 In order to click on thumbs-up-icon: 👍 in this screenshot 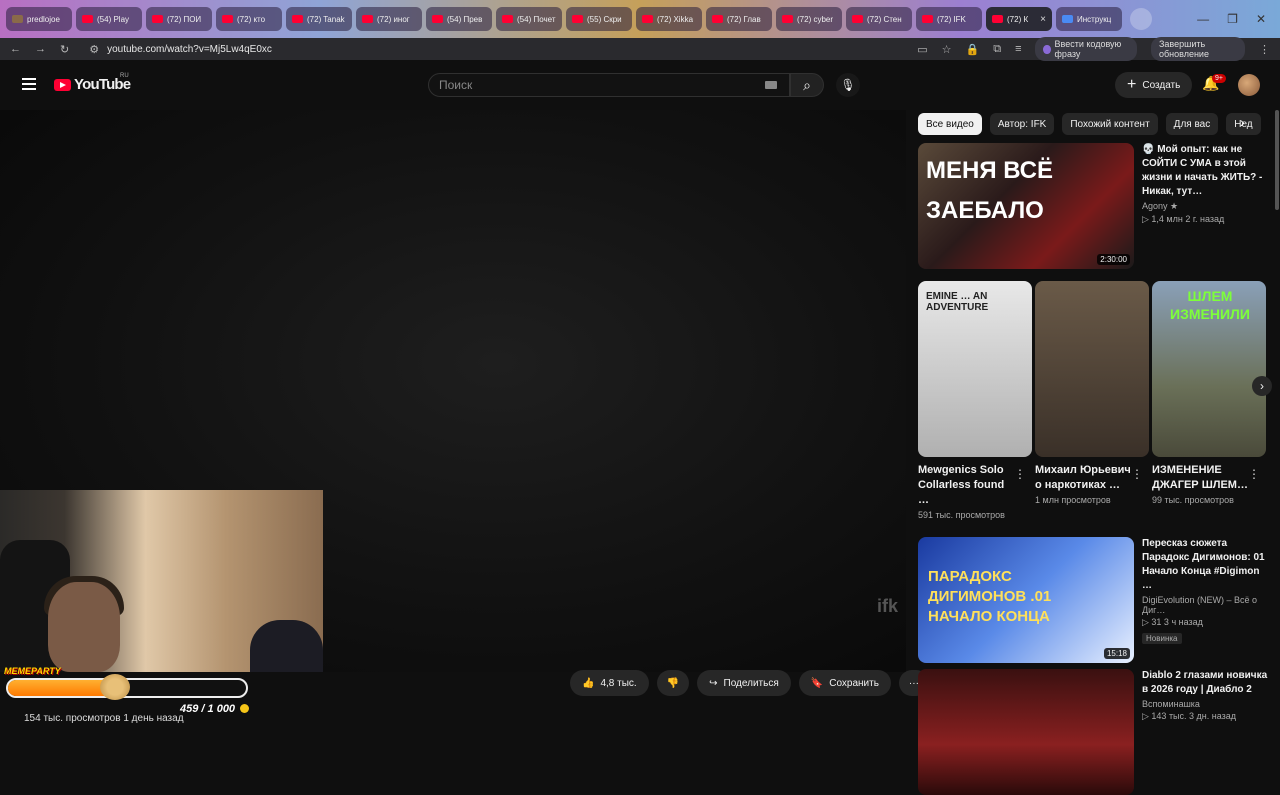, I will do `click(588, 683)`.